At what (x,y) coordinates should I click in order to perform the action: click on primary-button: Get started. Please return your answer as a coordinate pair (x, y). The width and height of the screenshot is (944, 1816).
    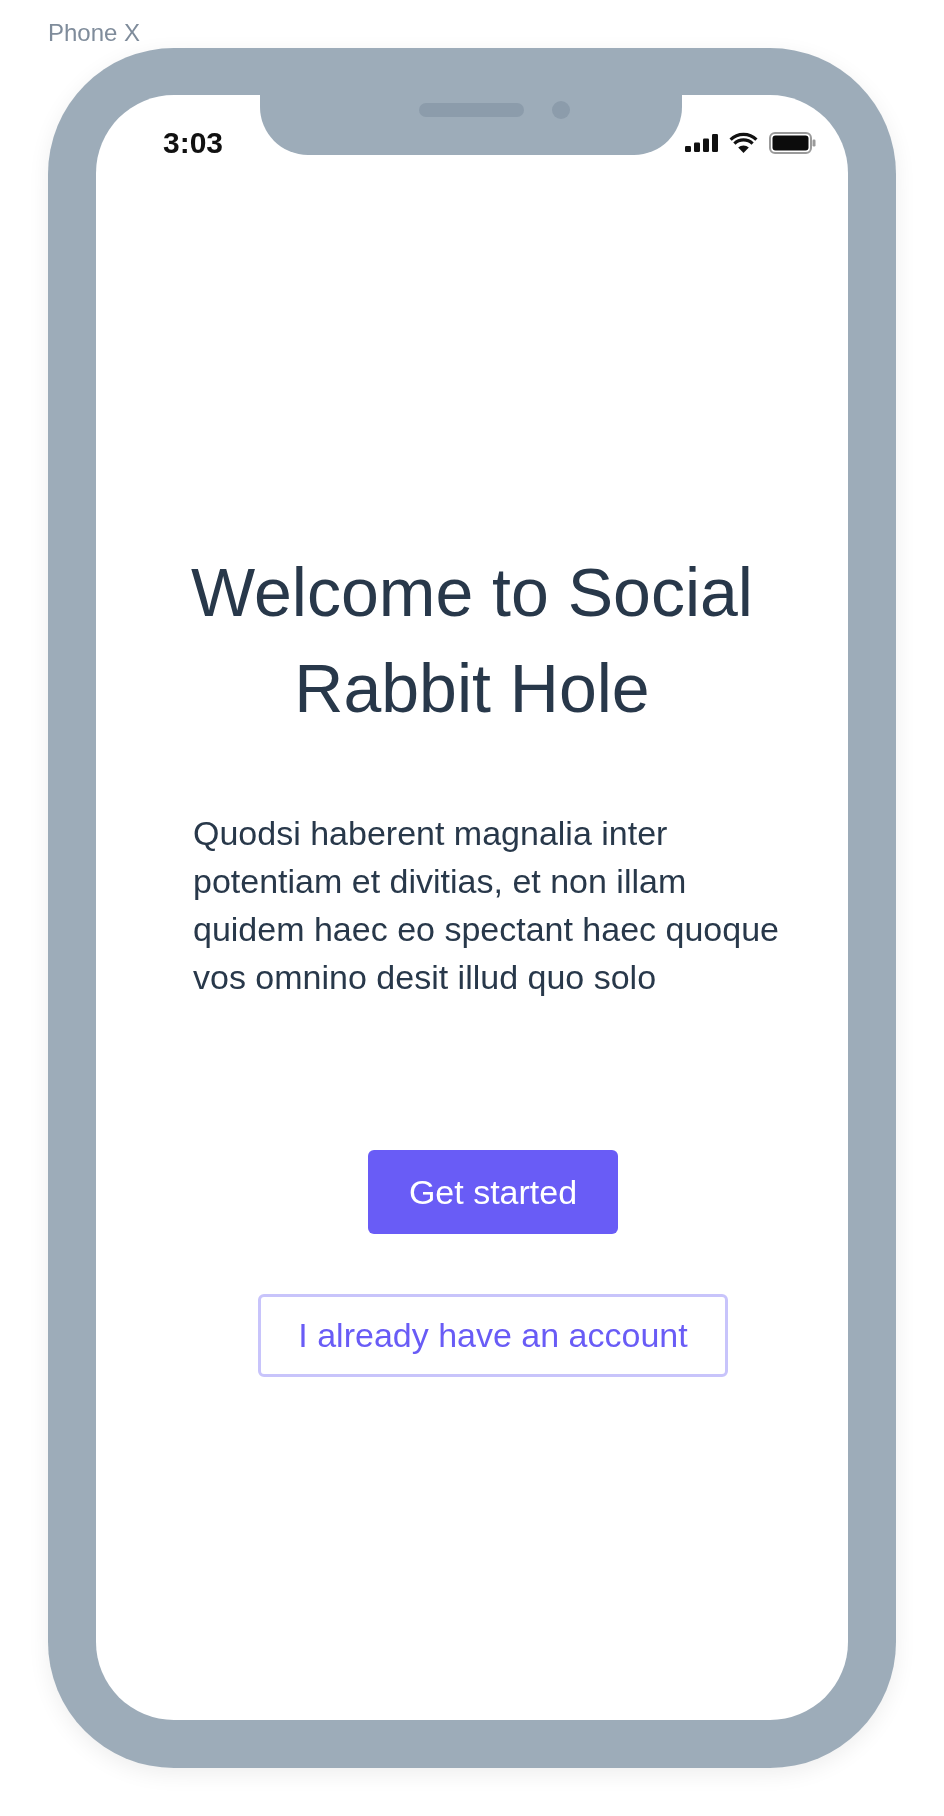
    Looking at the image, I should click on (493, 1192).